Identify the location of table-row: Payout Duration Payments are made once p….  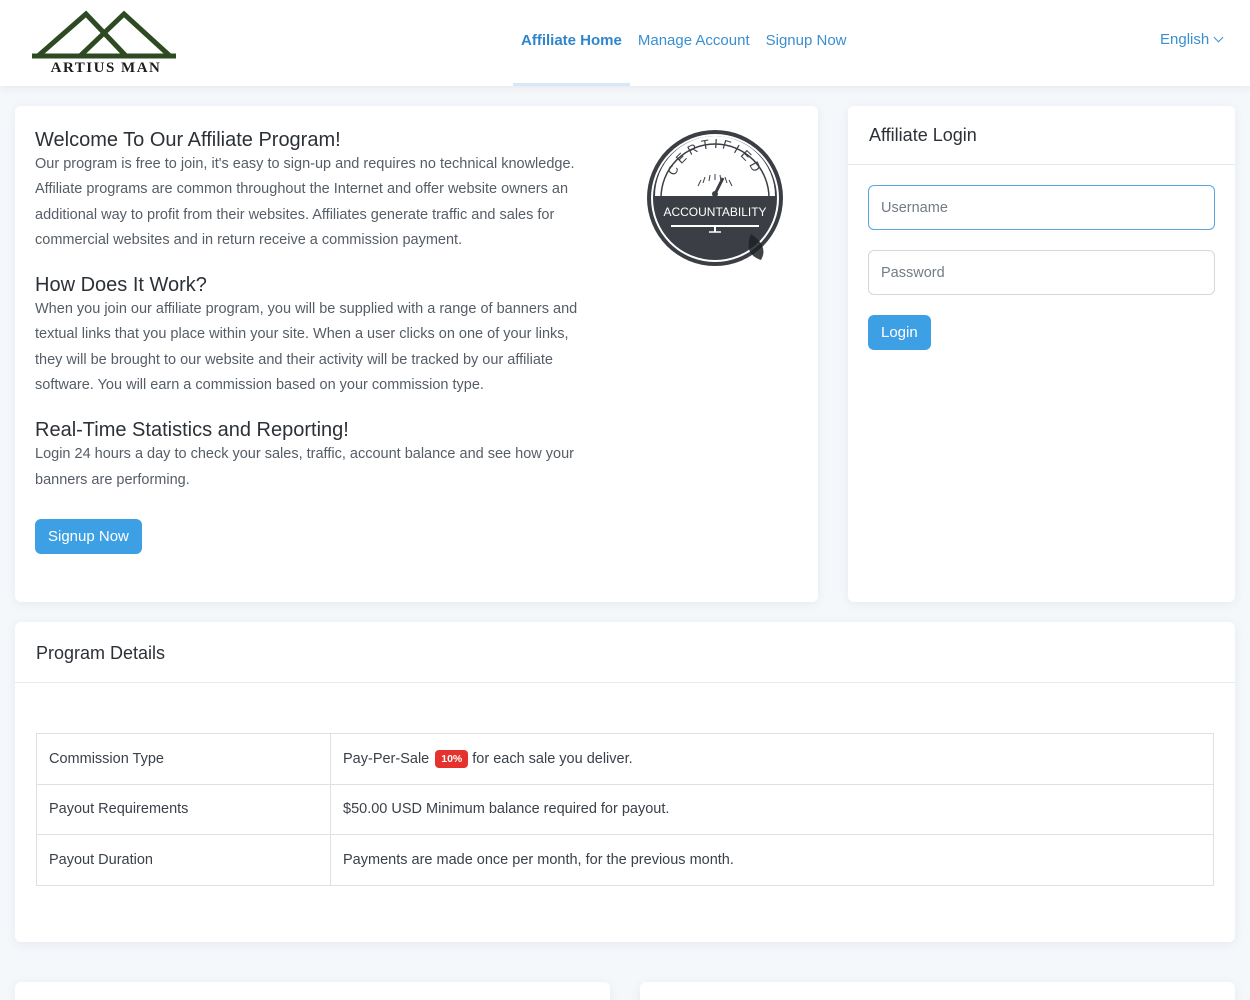
(625, 860).